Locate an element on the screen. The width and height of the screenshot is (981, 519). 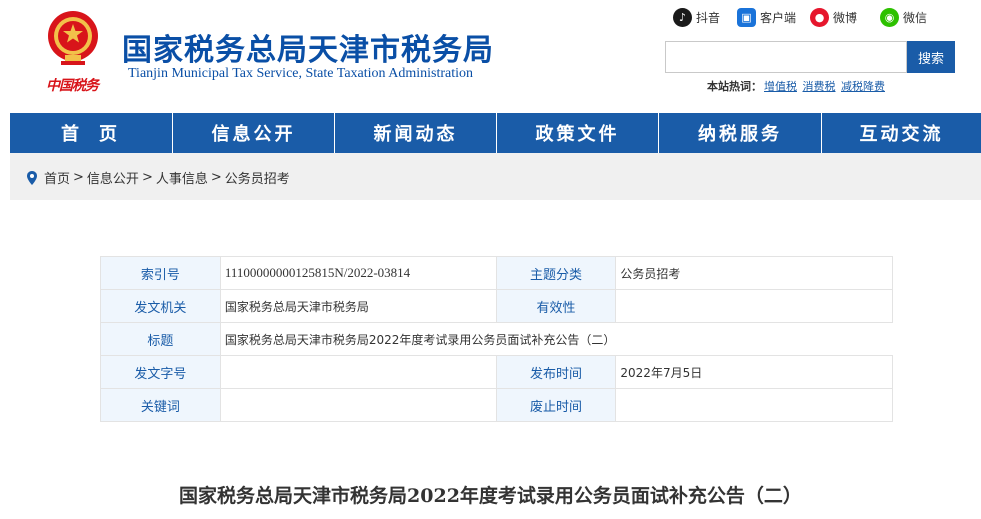
douyin-icon: ♪ is located at coordinates (682, 17).